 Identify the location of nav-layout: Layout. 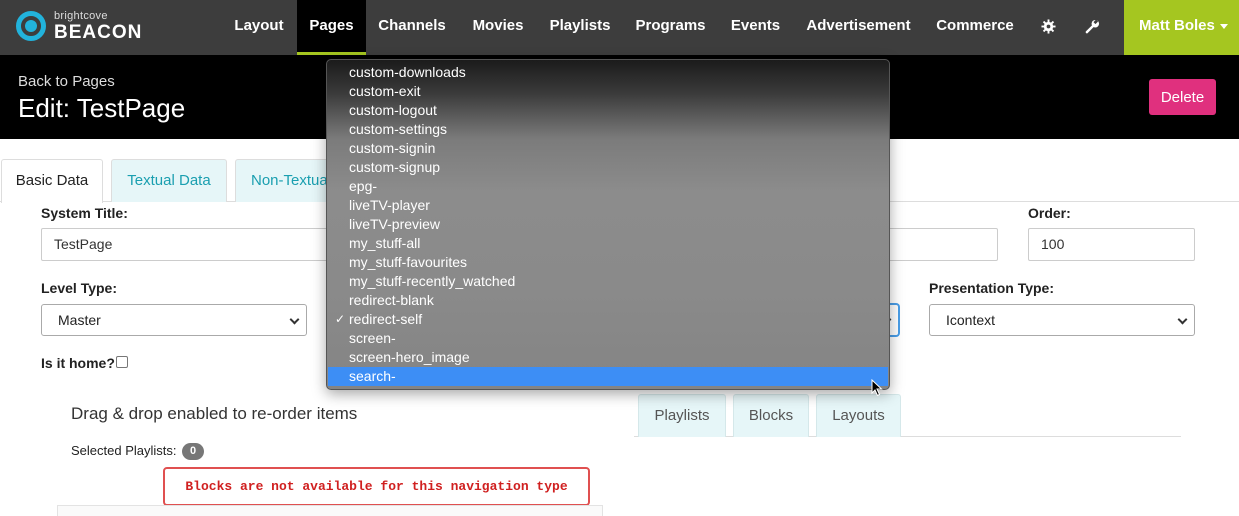
(259, 27).